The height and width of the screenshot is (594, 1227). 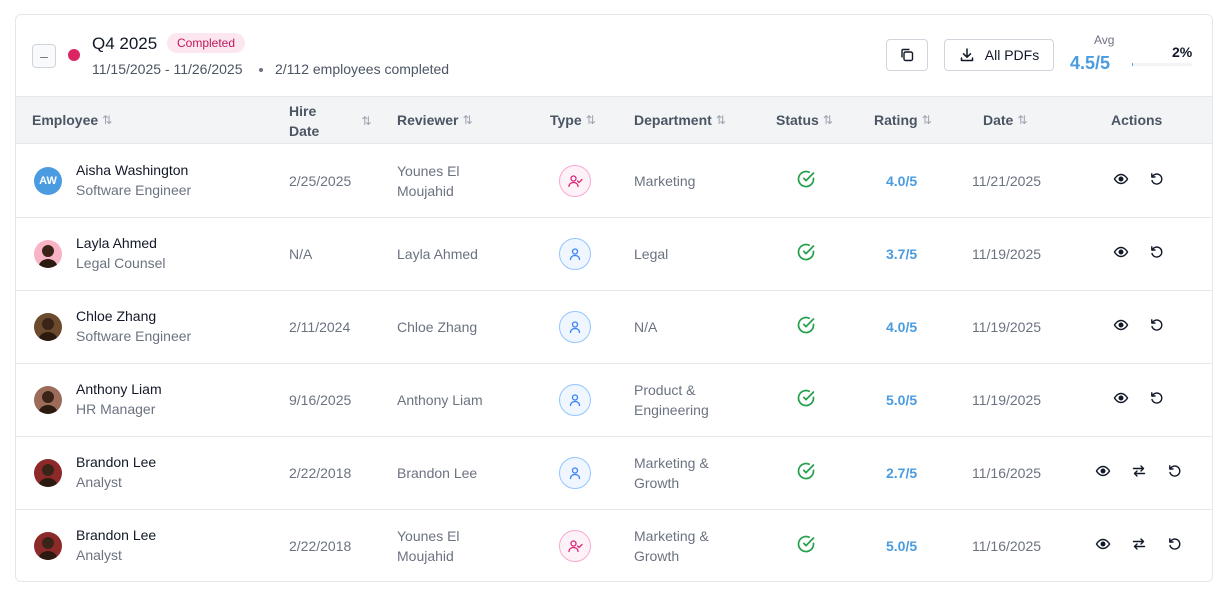 What do you see at coordinates (902, 254) in the screenshot?
I see `rating-value: 3.7/5` at bounding box center [902, 254].